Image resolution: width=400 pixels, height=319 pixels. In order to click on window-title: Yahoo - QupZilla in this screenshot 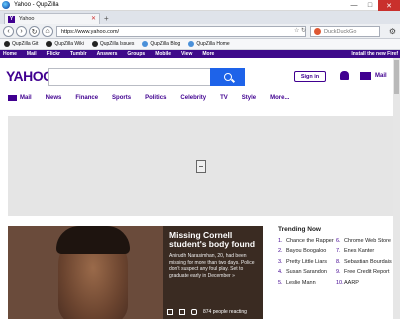, I will do `click(36, 5)`.